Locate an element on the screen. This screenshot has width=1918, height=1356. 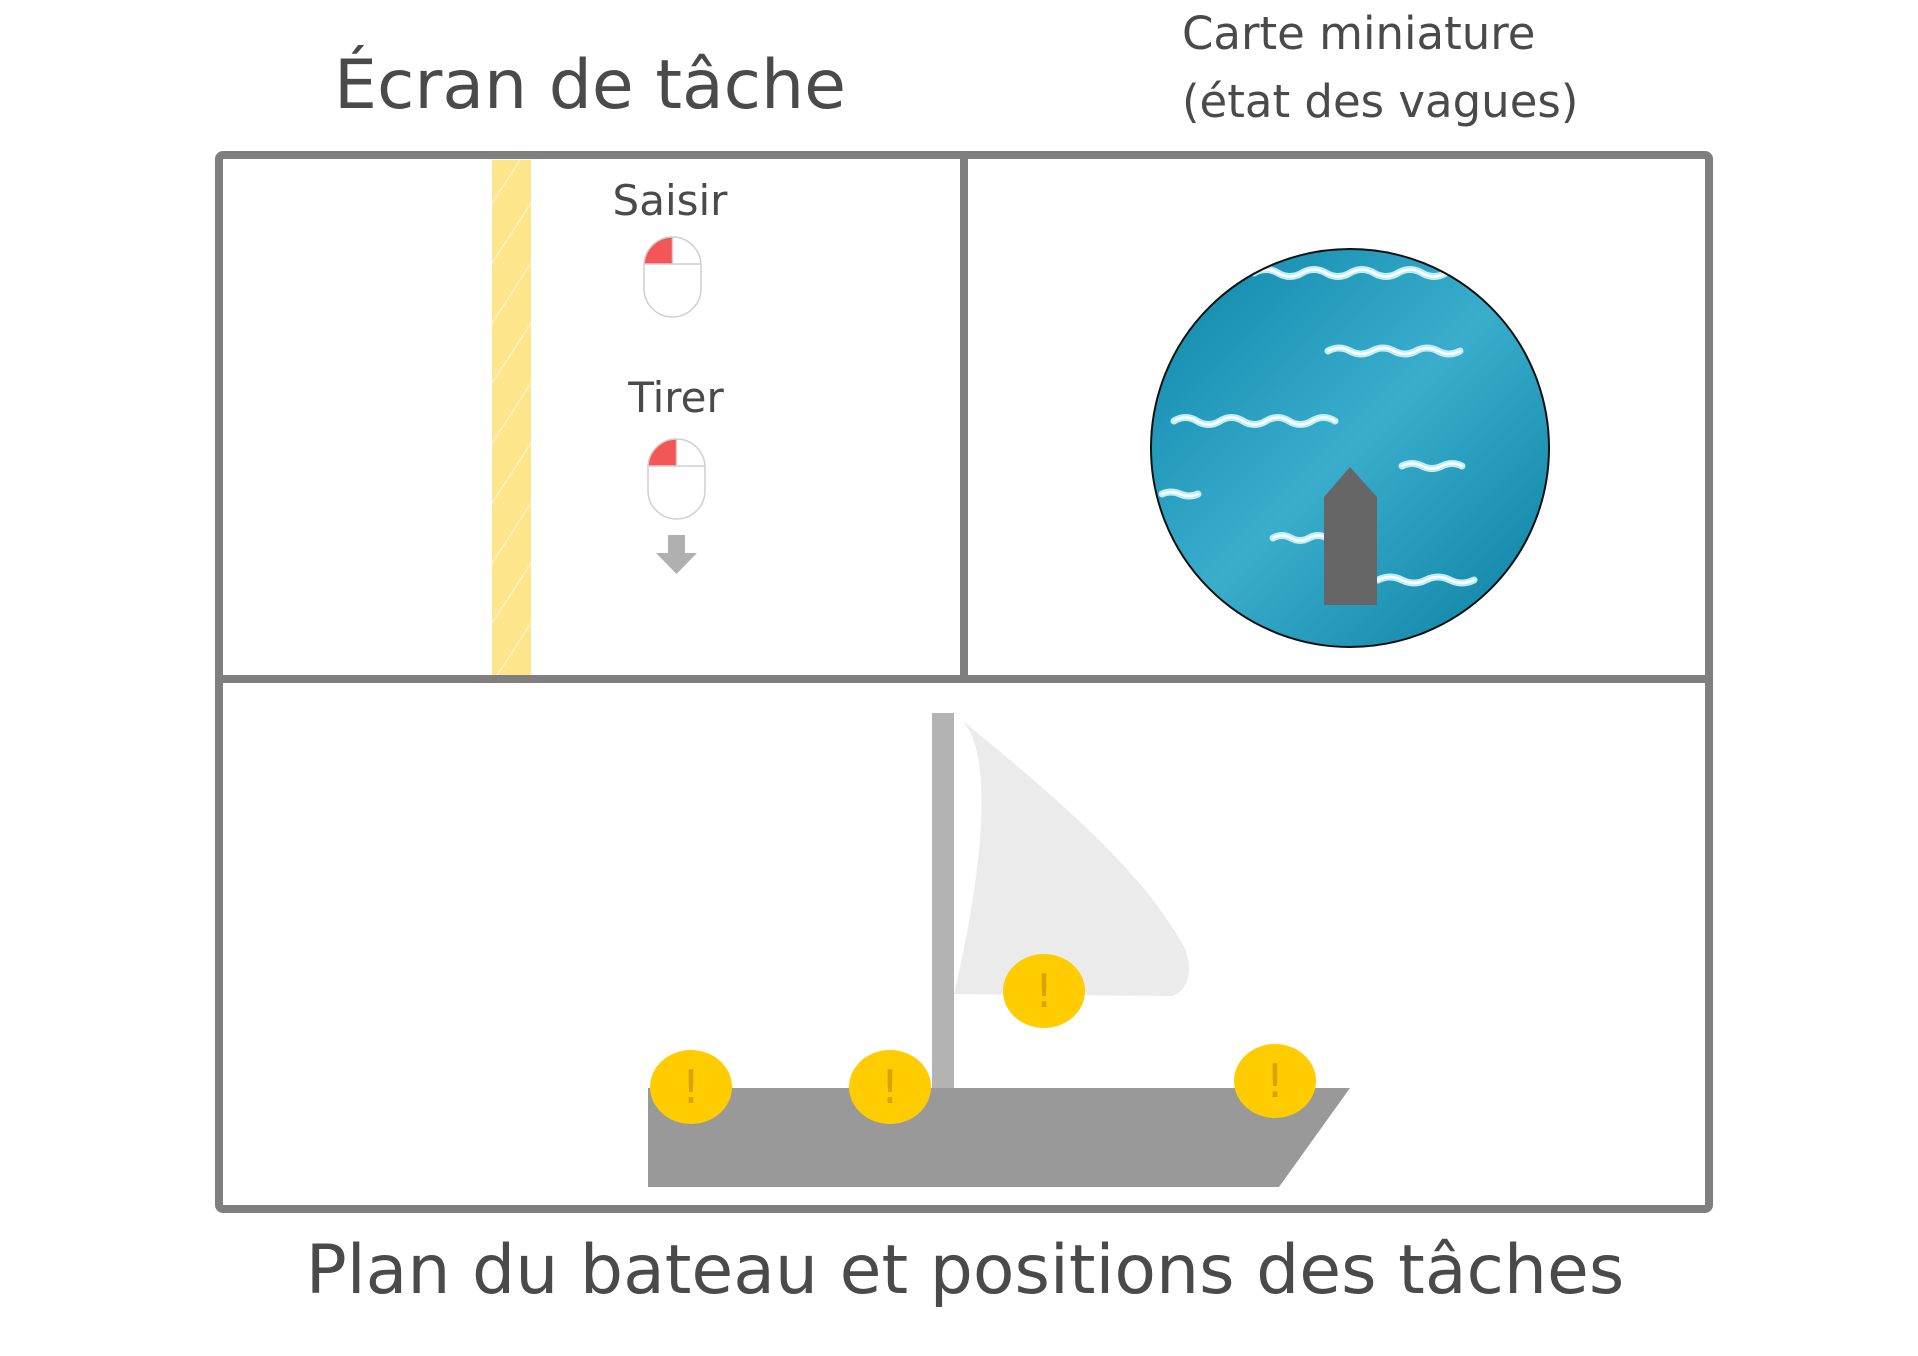
arrow-down-icon is located at coordinates (676, 554).